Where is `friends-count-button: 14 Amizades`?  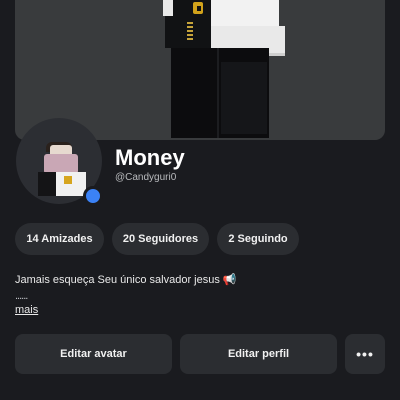
friends-count-button: 14 Amizades is located at coordinates (59, 239).